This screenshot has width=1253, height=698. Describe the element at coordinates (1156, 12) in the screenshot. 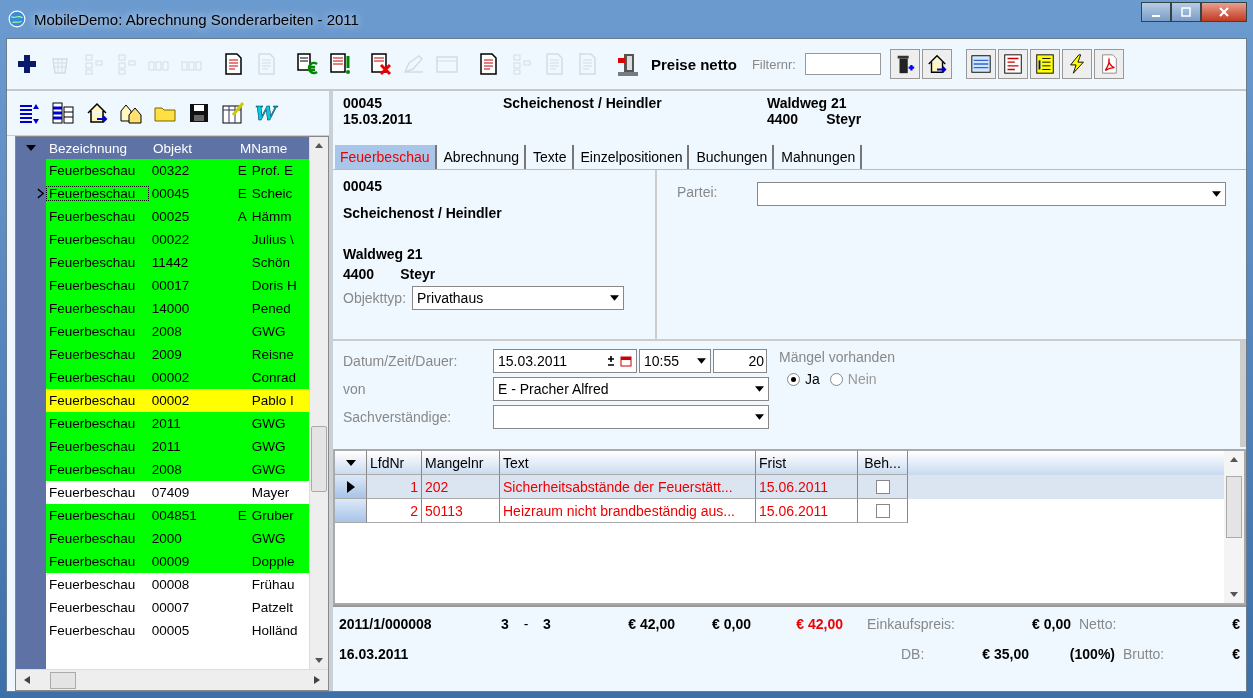

I see `minimize-button` at that location.